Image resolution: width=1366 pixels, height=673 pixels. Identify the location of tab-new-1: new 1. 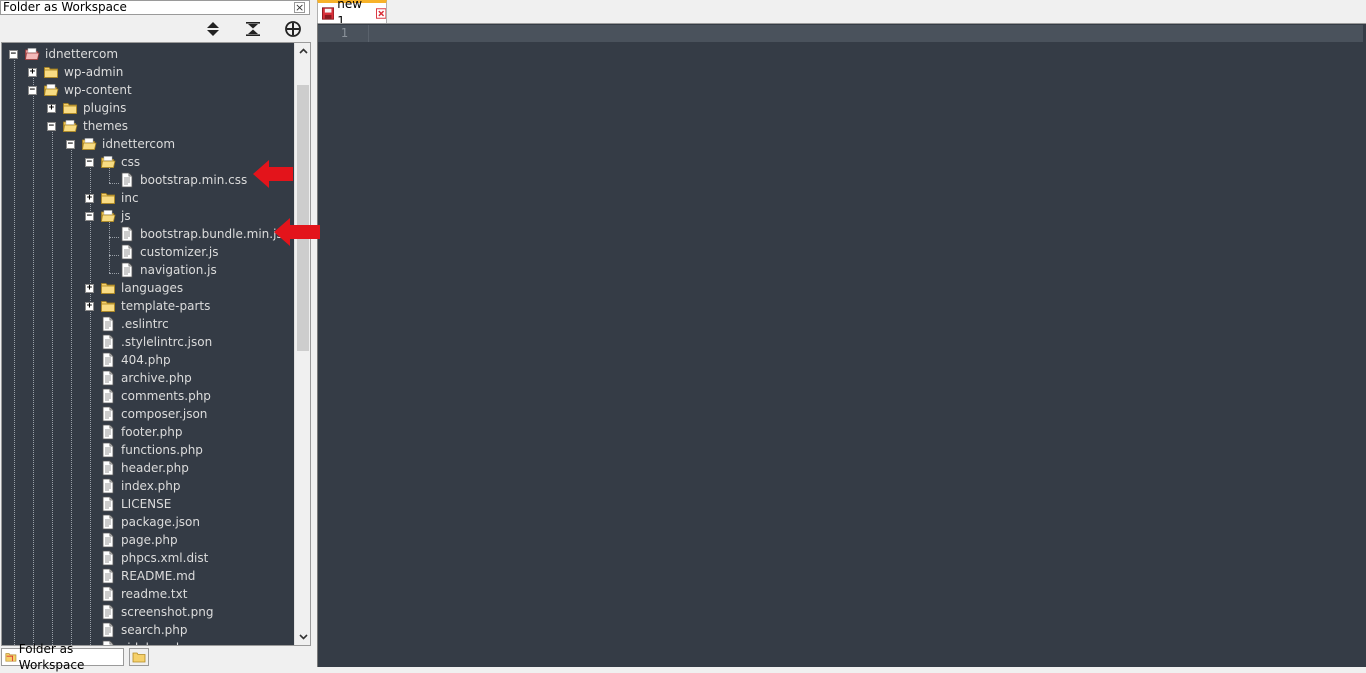
(352, 14).